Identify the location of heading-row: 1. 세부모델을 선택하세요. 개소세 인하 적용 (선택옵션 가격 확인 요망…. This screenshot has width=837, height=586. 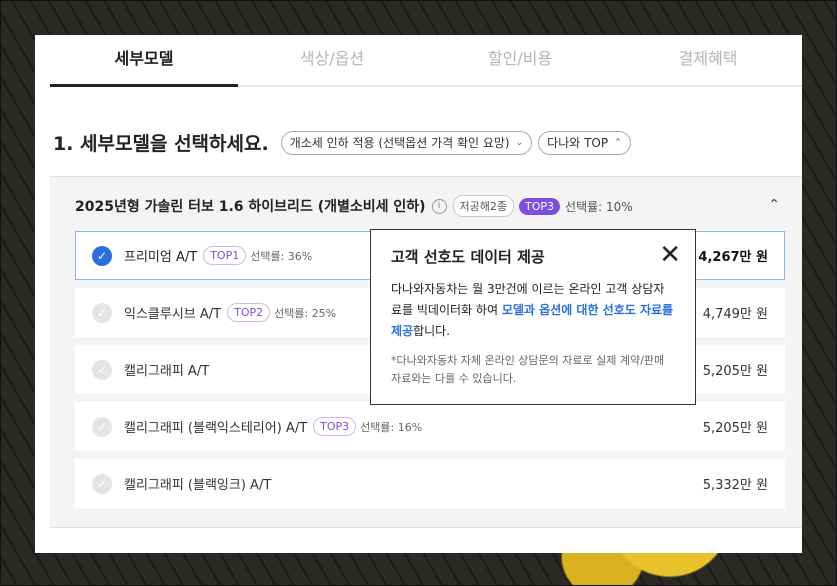
(345, 142).